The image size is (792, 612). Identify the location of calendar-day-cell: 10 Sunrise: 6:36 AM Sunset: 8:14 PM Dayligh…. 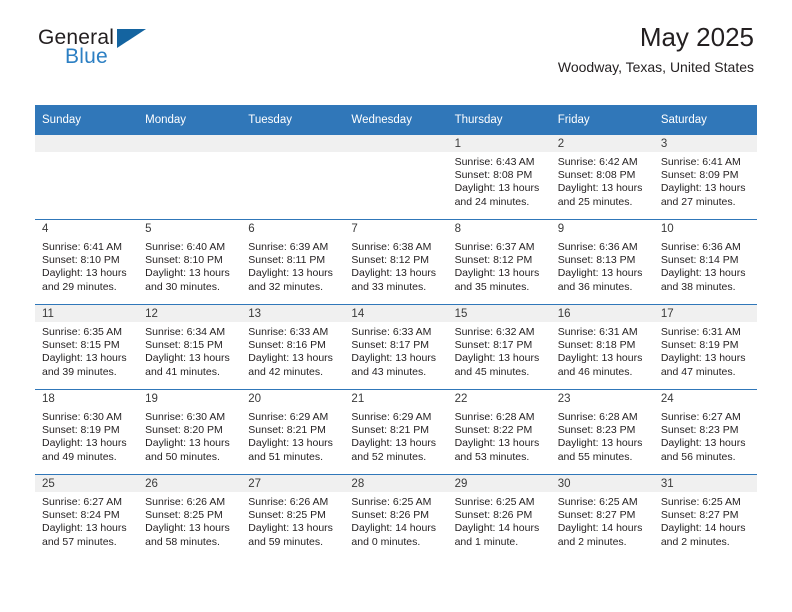
(705, 261).